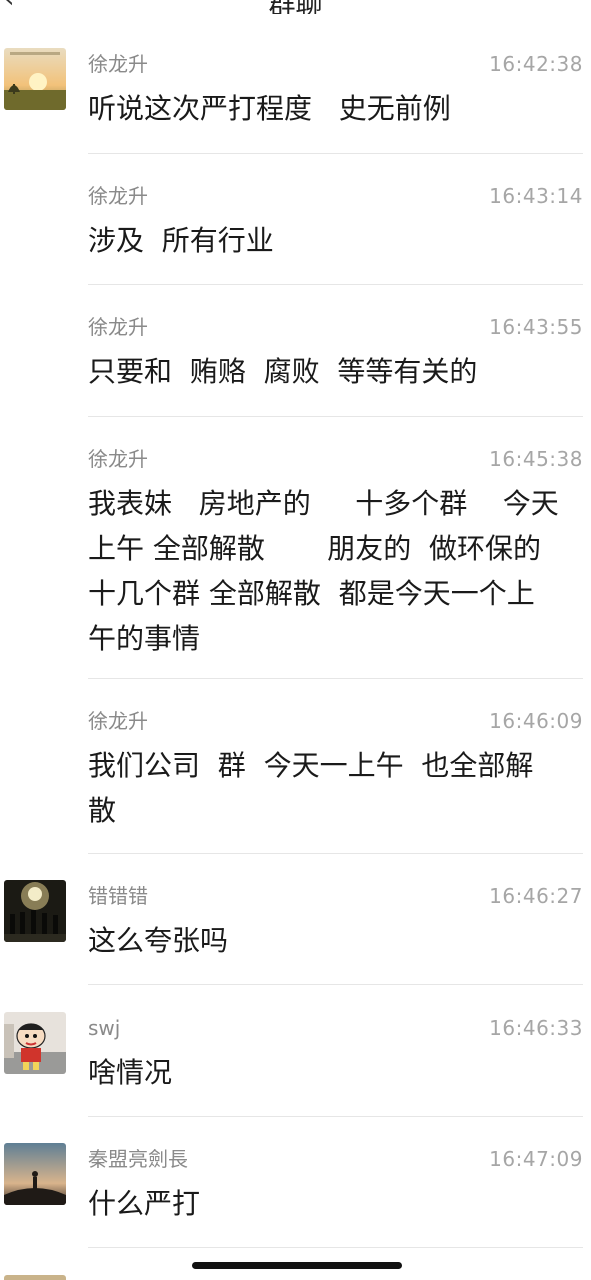  What do you see at coordinates (283, 371) in the screenshot?
I see `message-text: 只要和 贿赂 腐败 等等有关的` at bounding box center [283, 371].